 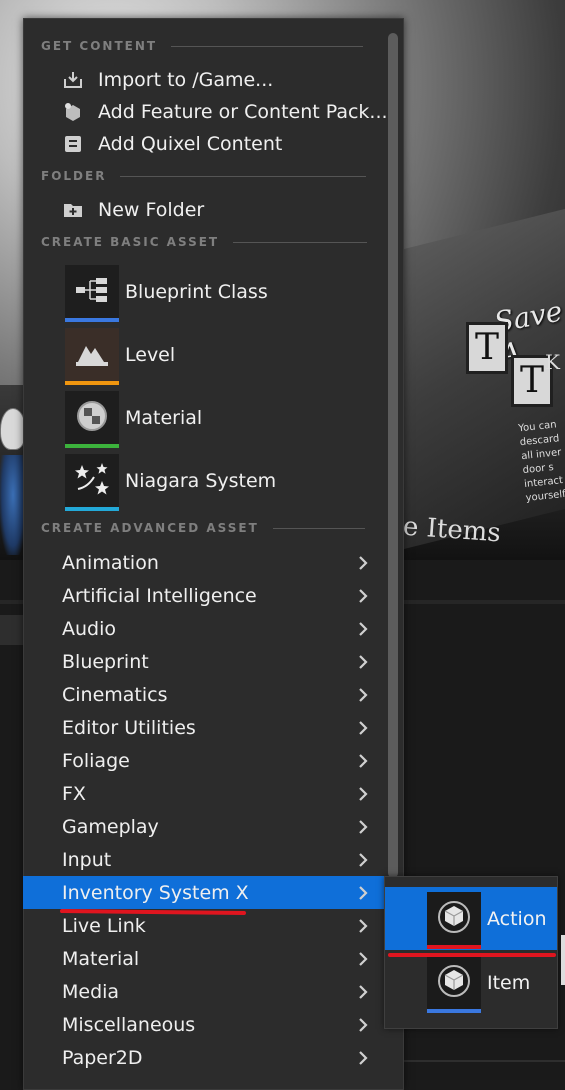 I want to click on advanced-asset-label: Inventory System X, so click(x=155, y=892).